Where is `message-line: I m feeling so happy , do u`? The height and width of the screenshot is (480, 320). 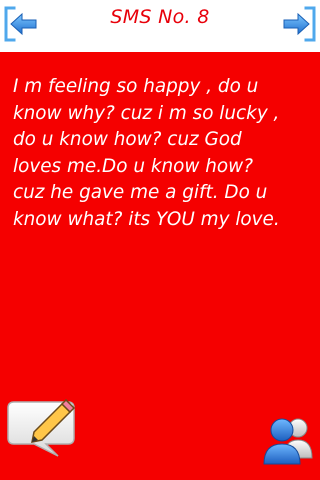
message-line: I m feeling so happy , do u is located at coordinates (136, 86).